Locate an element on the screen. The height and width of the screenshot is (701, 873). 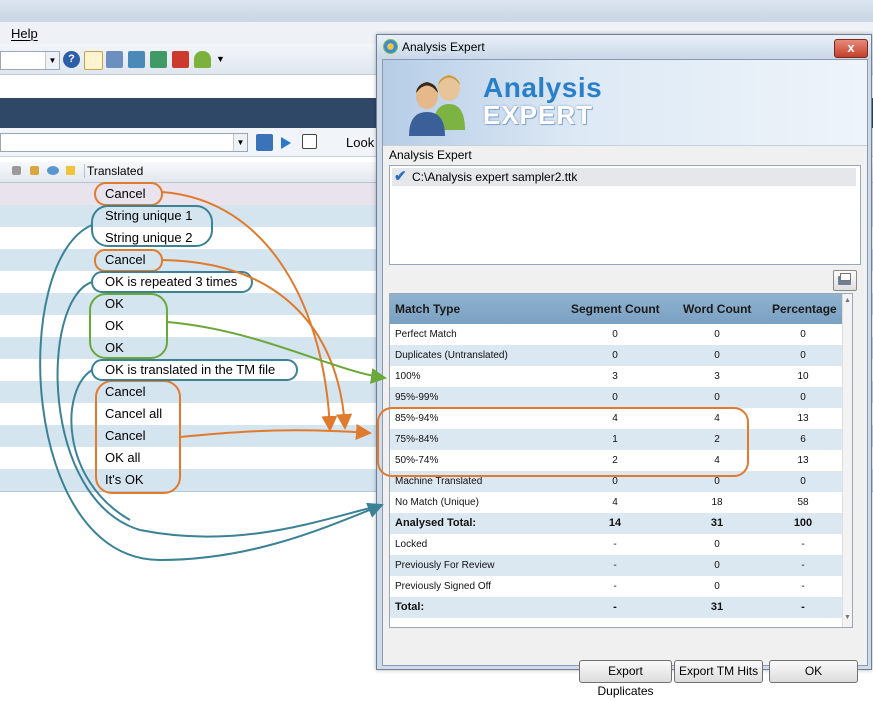
annotation-string-unique is located at coordinates (152, 226).